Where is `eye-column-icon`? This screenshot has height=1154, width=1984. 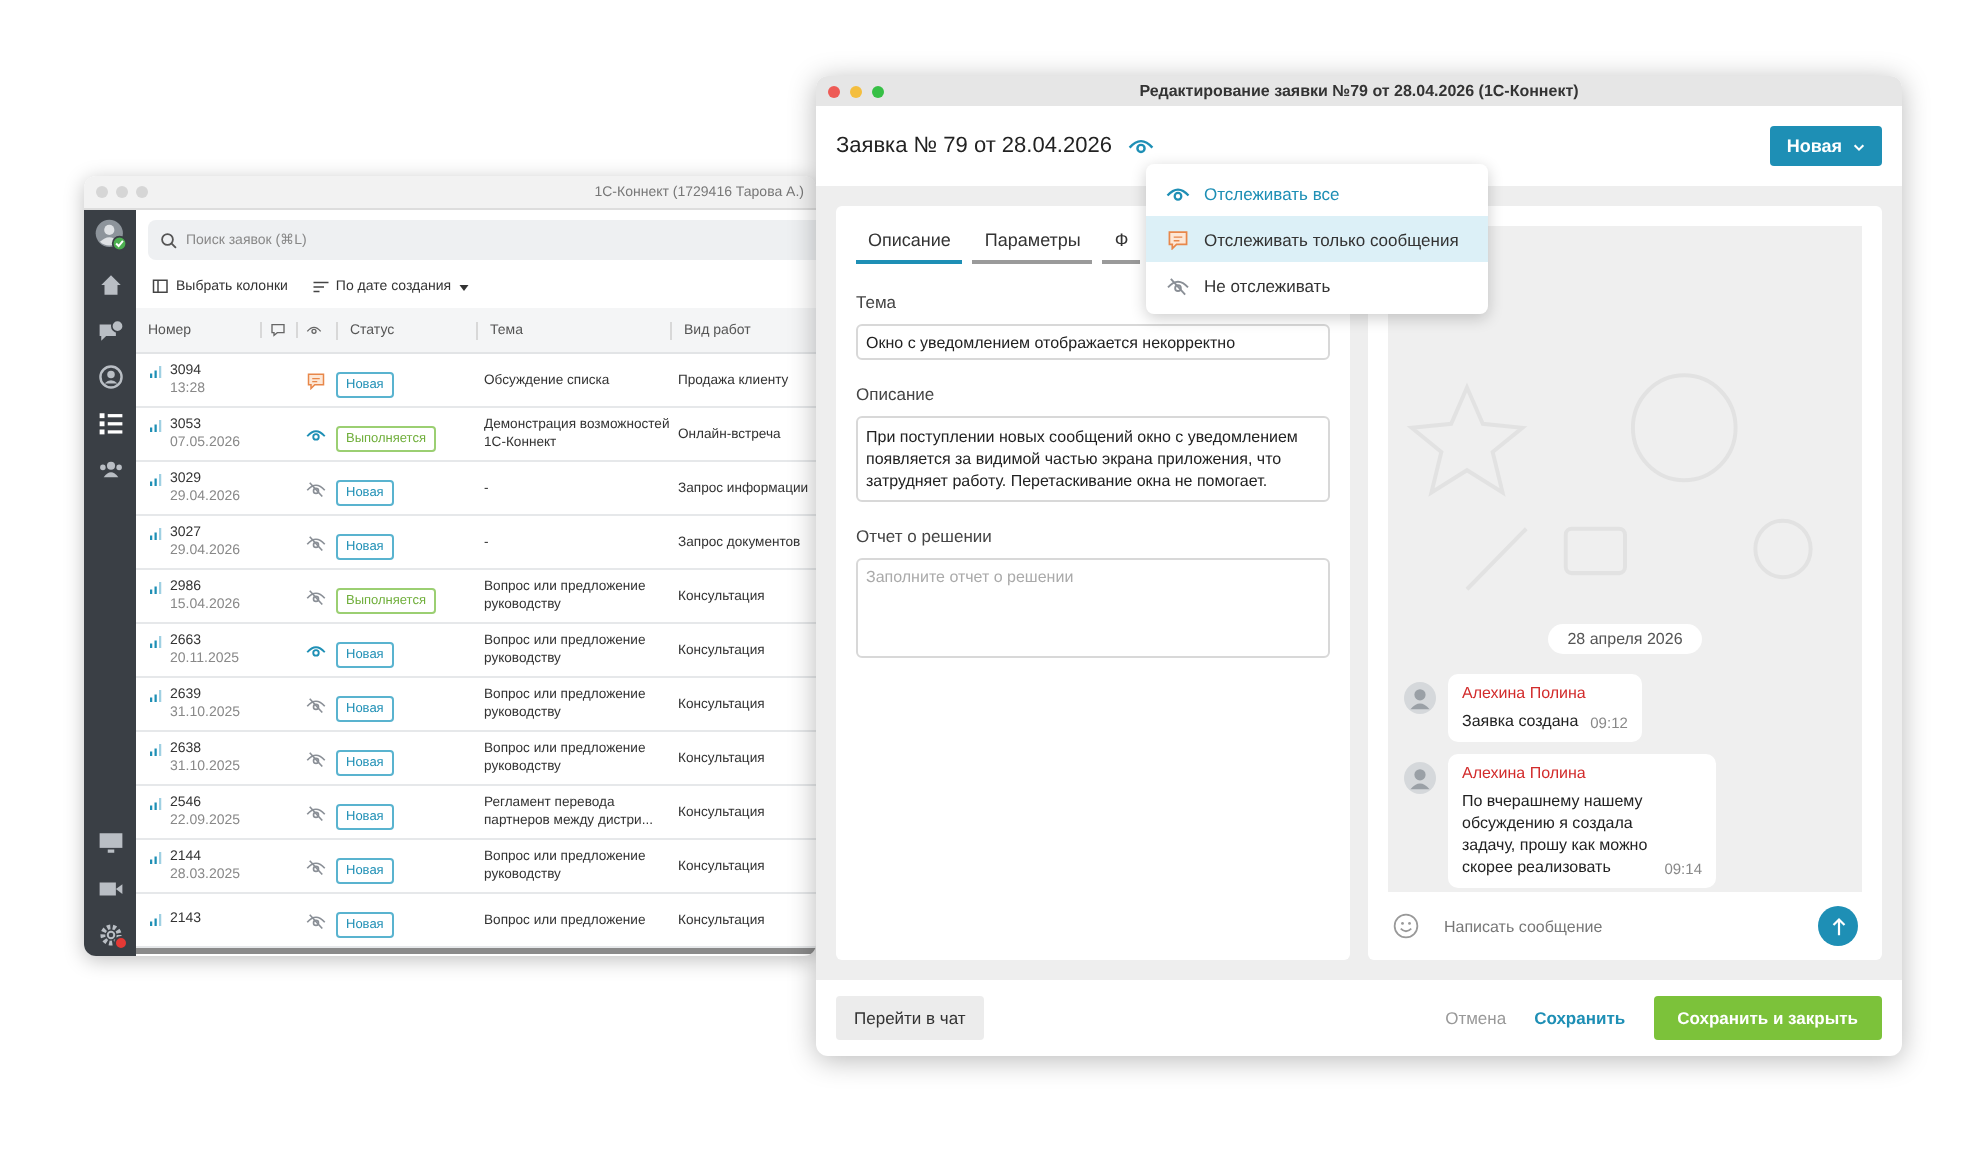
eye-column-icon is located at coordinates (314, 330).